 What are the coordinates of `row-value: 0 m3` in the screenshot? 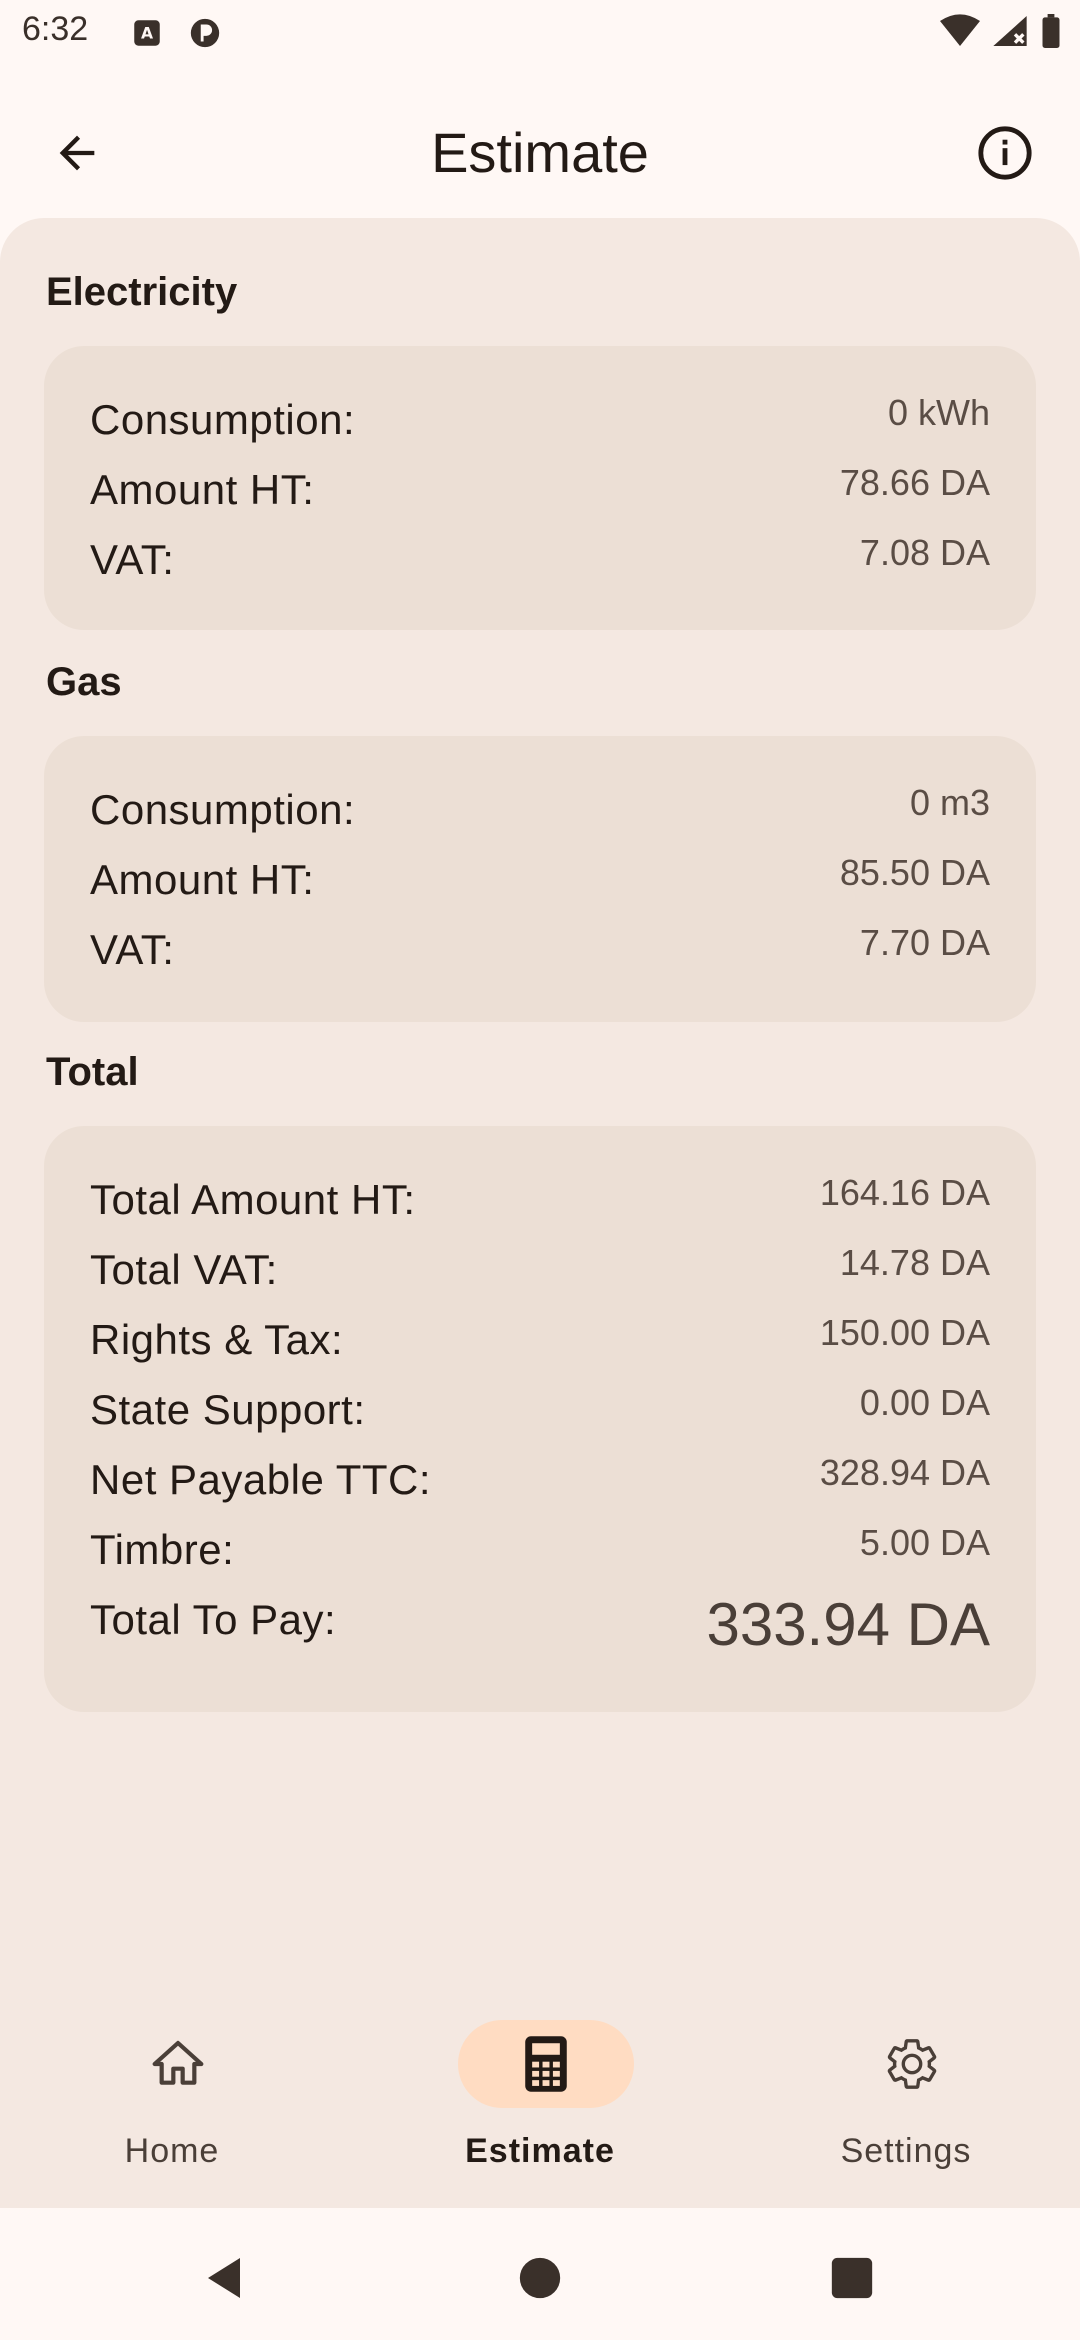 It's located at (949, 802).